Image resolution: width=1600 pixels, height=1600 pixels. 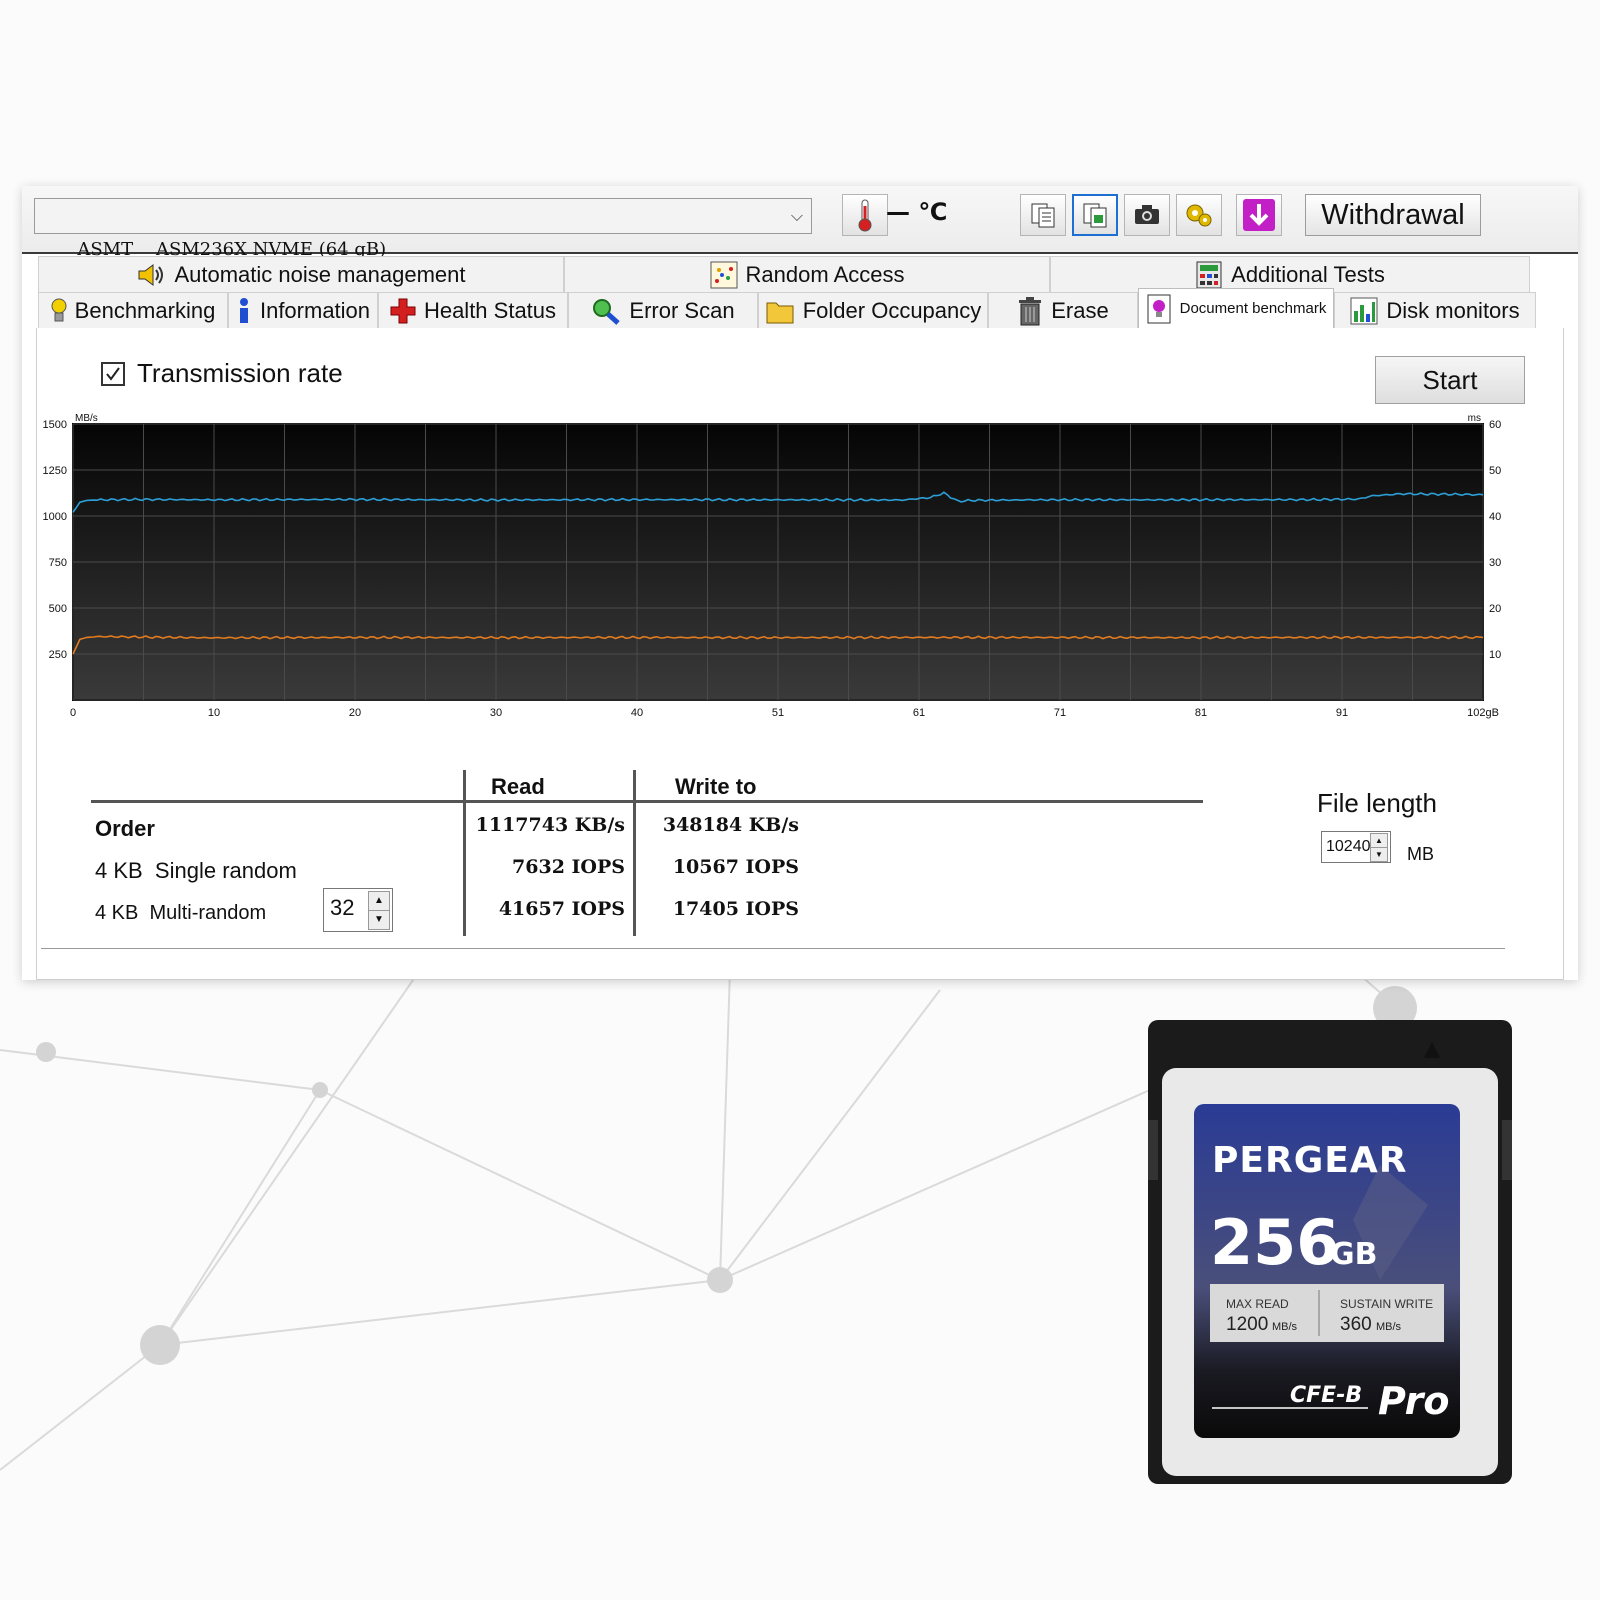 I want to click on multi-random-write-value: 17405 IOPS, so click(x=735, y=909).